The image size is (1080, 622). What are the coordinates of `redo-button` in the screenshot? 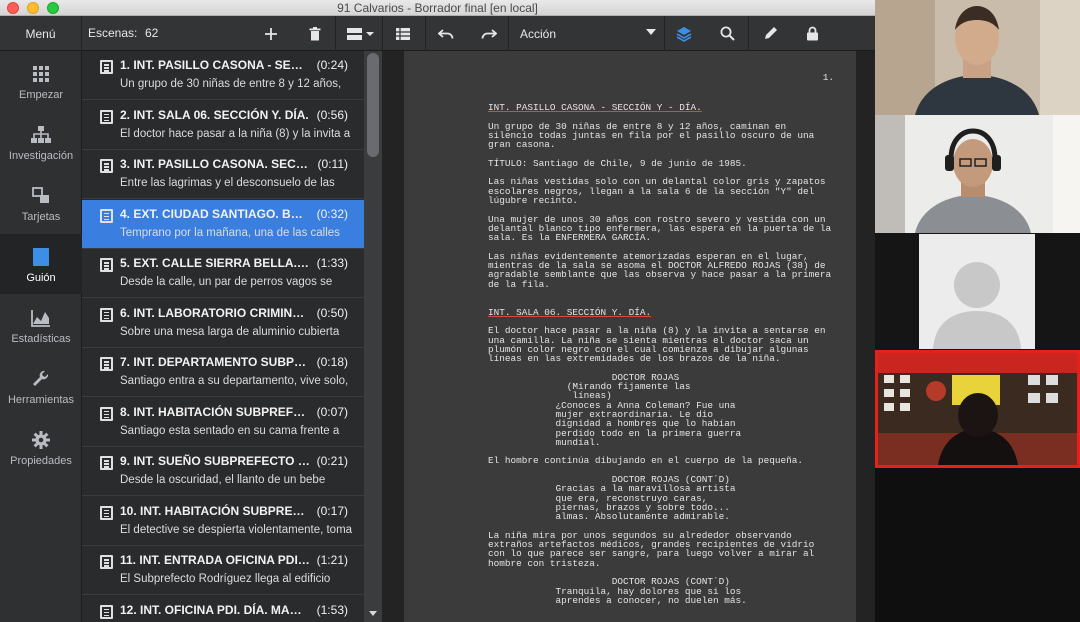 It's located at (489, 33).